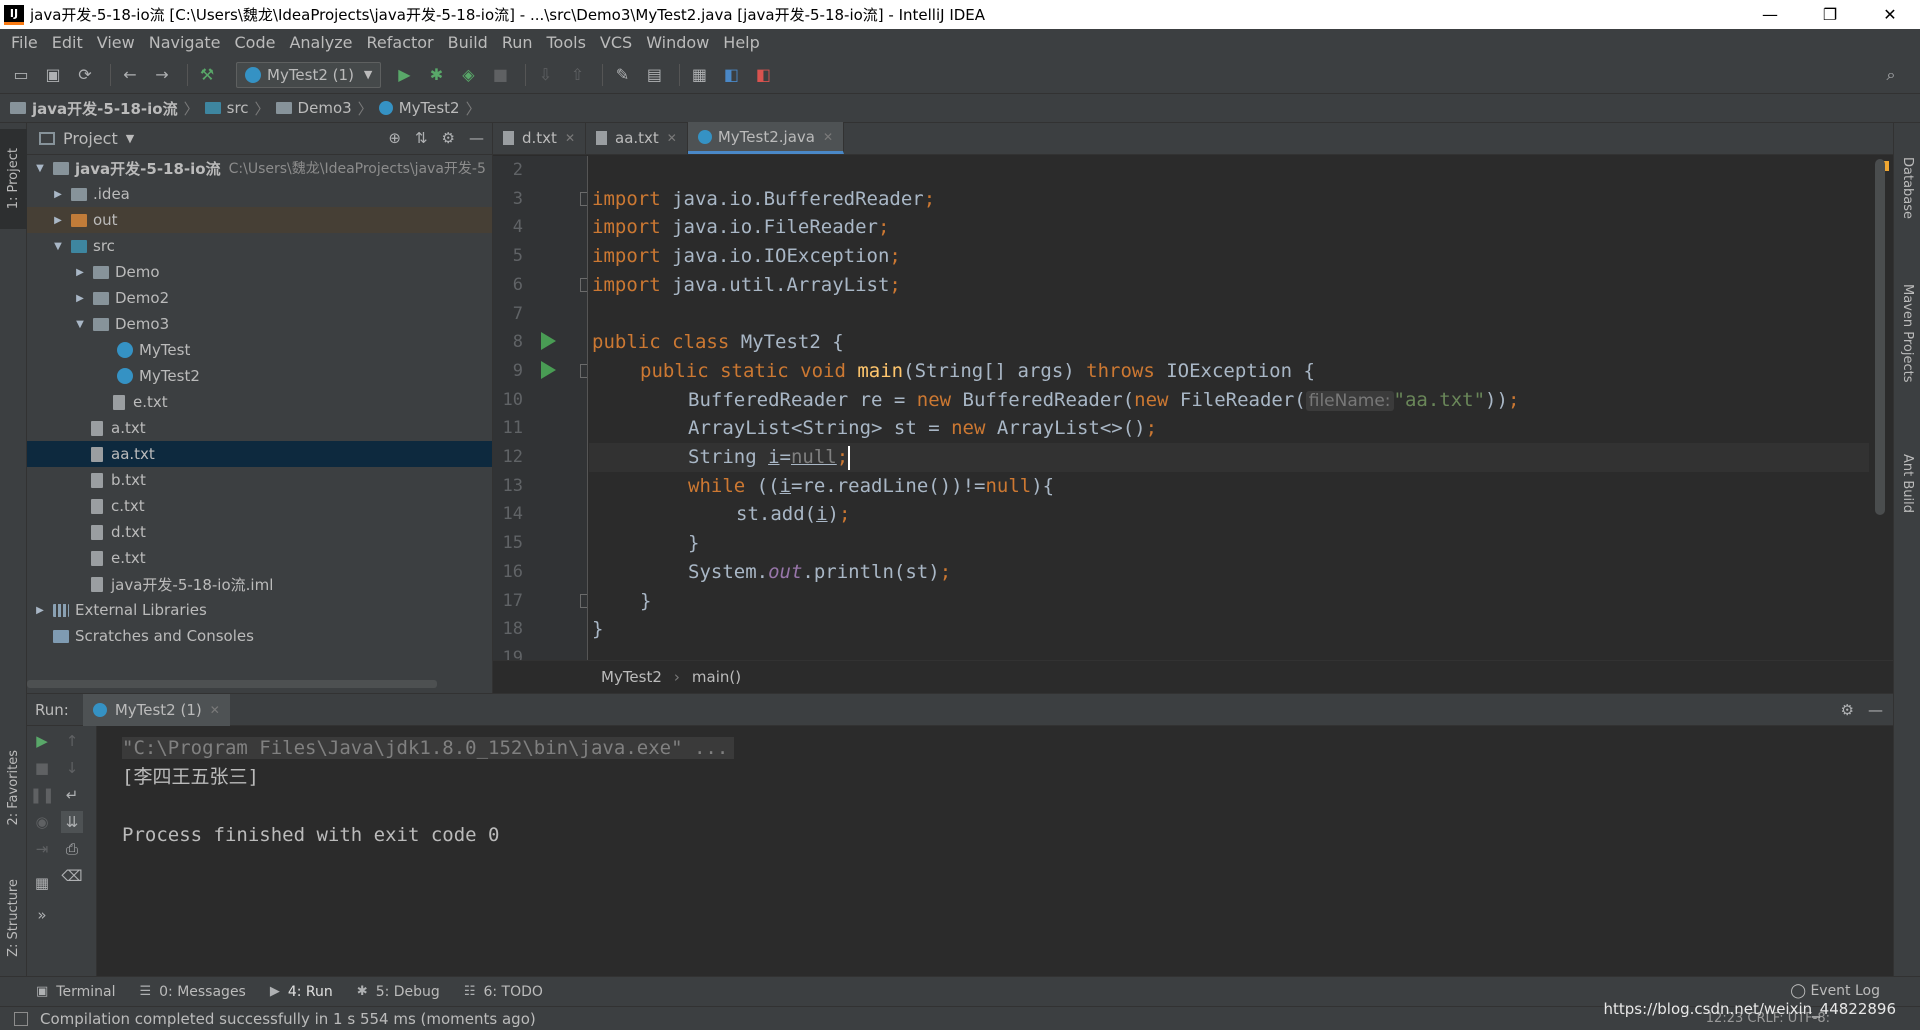  Describe the element at coordinates (259, 376) in the screenshot. I see `tree-item-mytest2: MyTest2` at that location.